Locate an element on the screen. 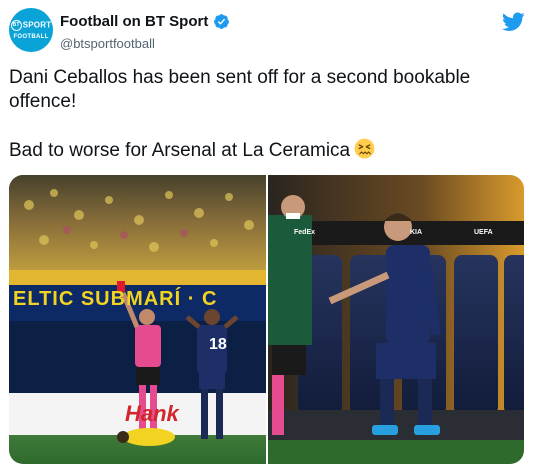  avatar-bt-mark: BT is located at coordinates (16, 25).